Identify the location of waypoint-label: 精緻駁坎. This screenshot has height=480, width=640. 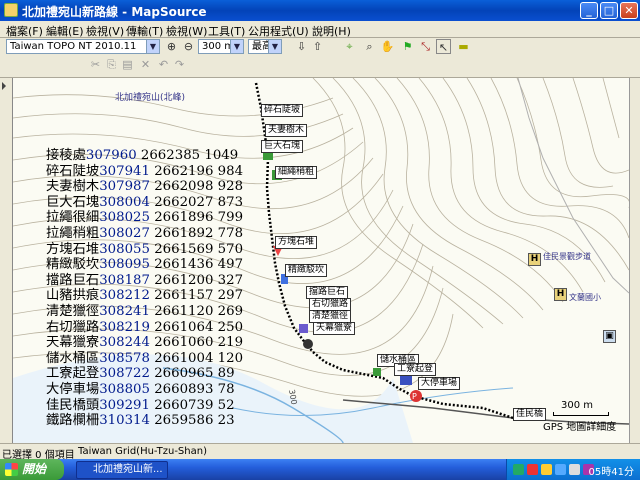
(306, 270).